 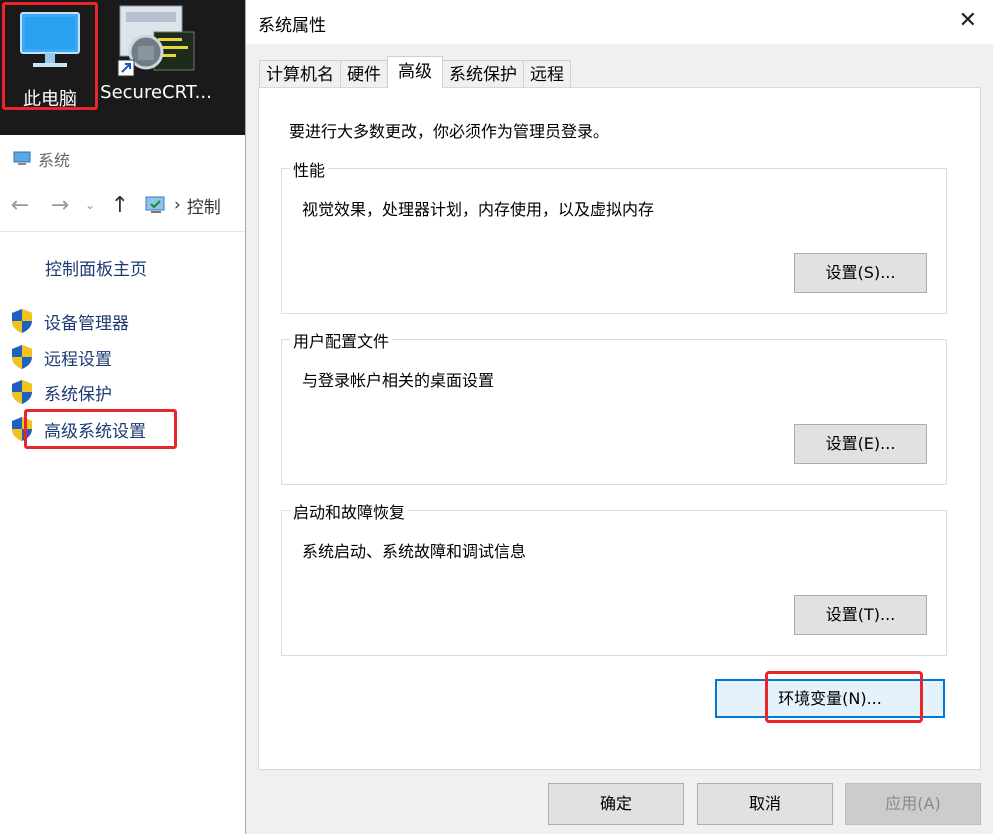 What do you see at coordinates (349, 511) in the screenshot?
I see `group-title: 启动和故障恢复` at bounding box center [349, 511].